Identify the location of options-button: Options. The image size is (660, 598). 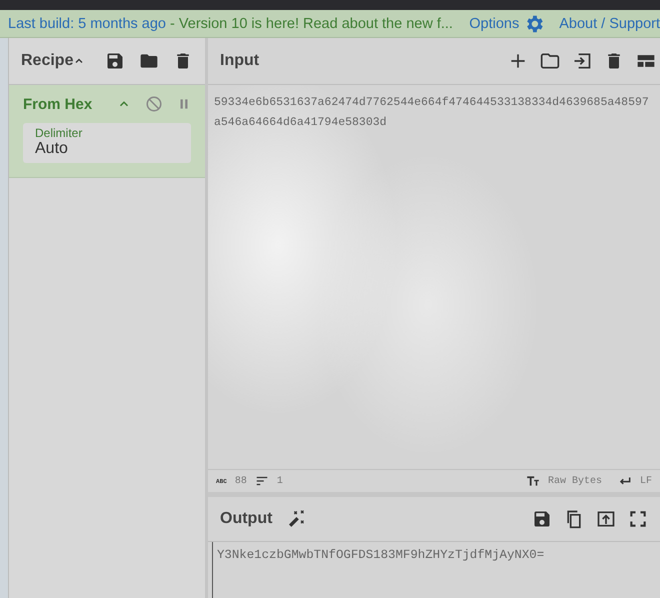
(507, 23).